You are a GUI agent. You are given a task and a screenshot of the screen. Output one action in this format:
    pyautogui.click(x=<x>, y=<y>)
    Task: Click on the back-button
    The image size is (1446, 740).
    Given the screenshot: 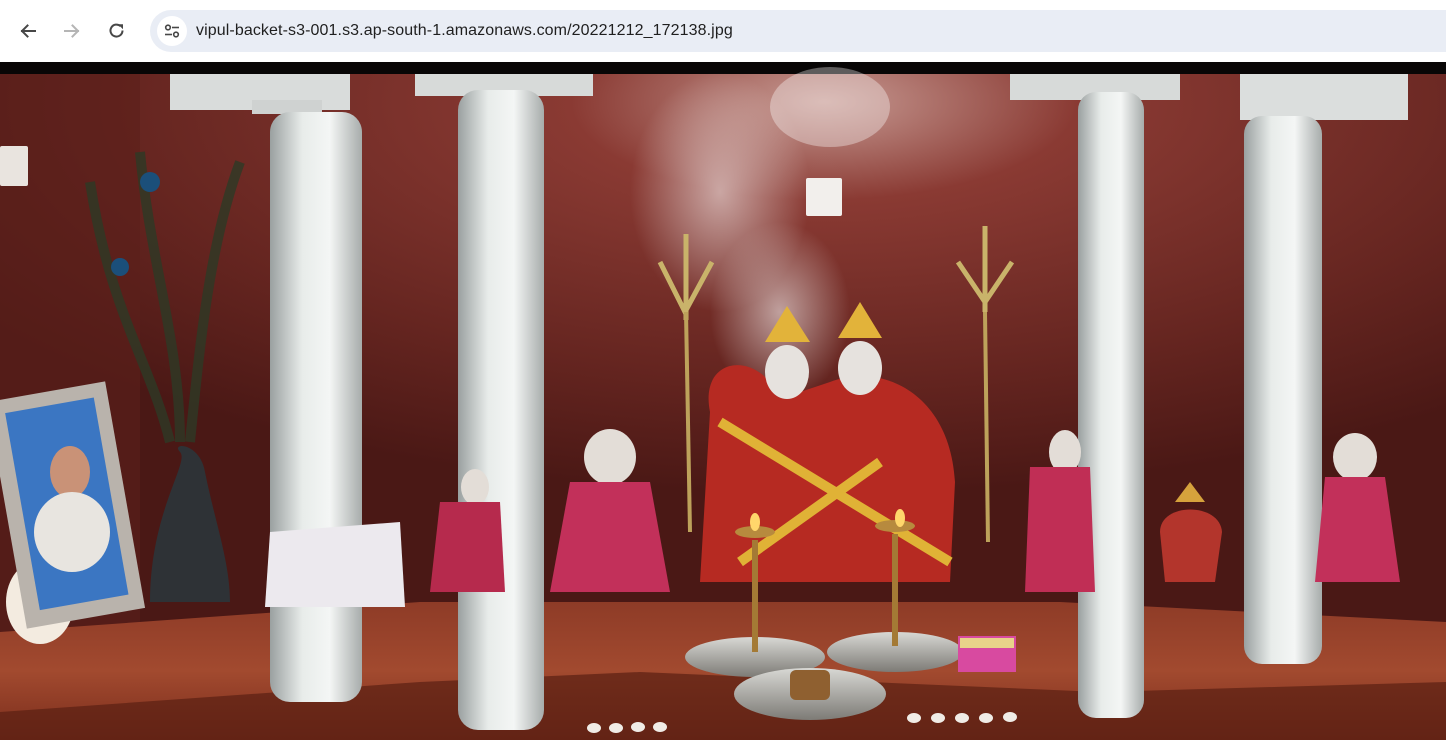 What is the action you would take?
    pyautogui.click(x=28, y=31)
    